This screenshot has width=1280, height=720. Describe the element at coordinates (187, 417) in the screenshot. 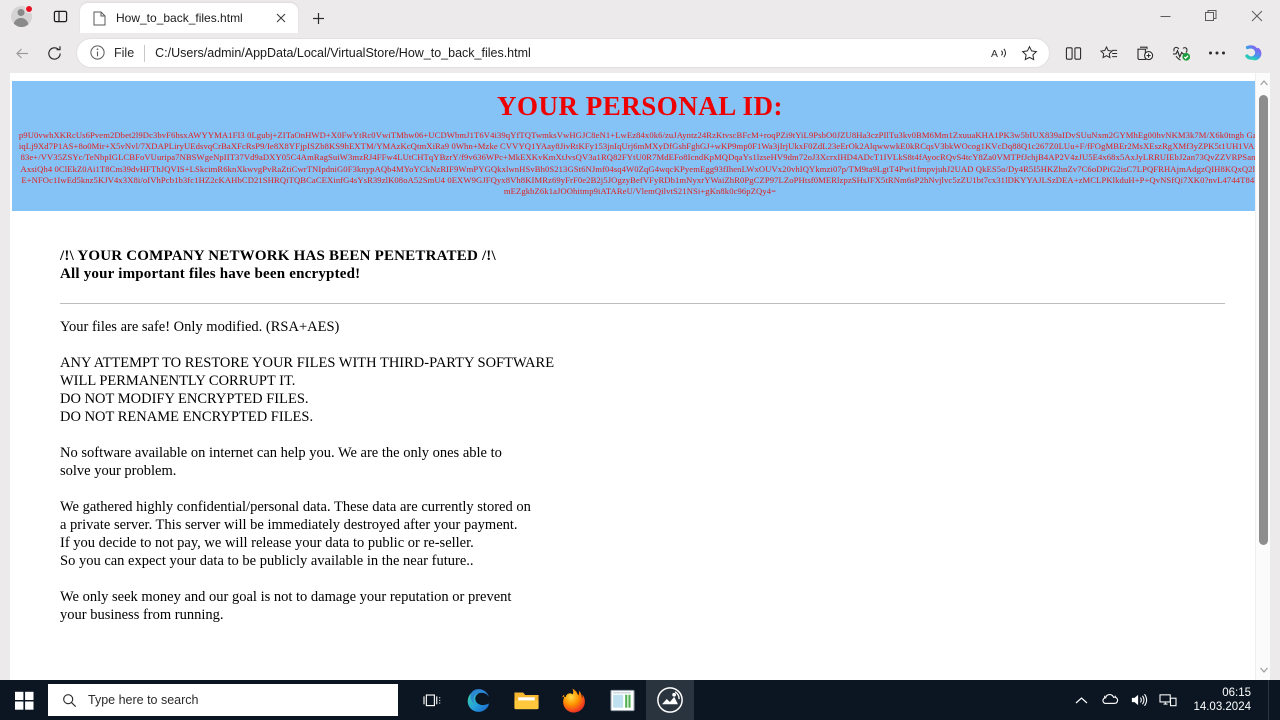

I see `warning-line-4: DO NOT RENAME ENCRYPTED FILES.` at that location.